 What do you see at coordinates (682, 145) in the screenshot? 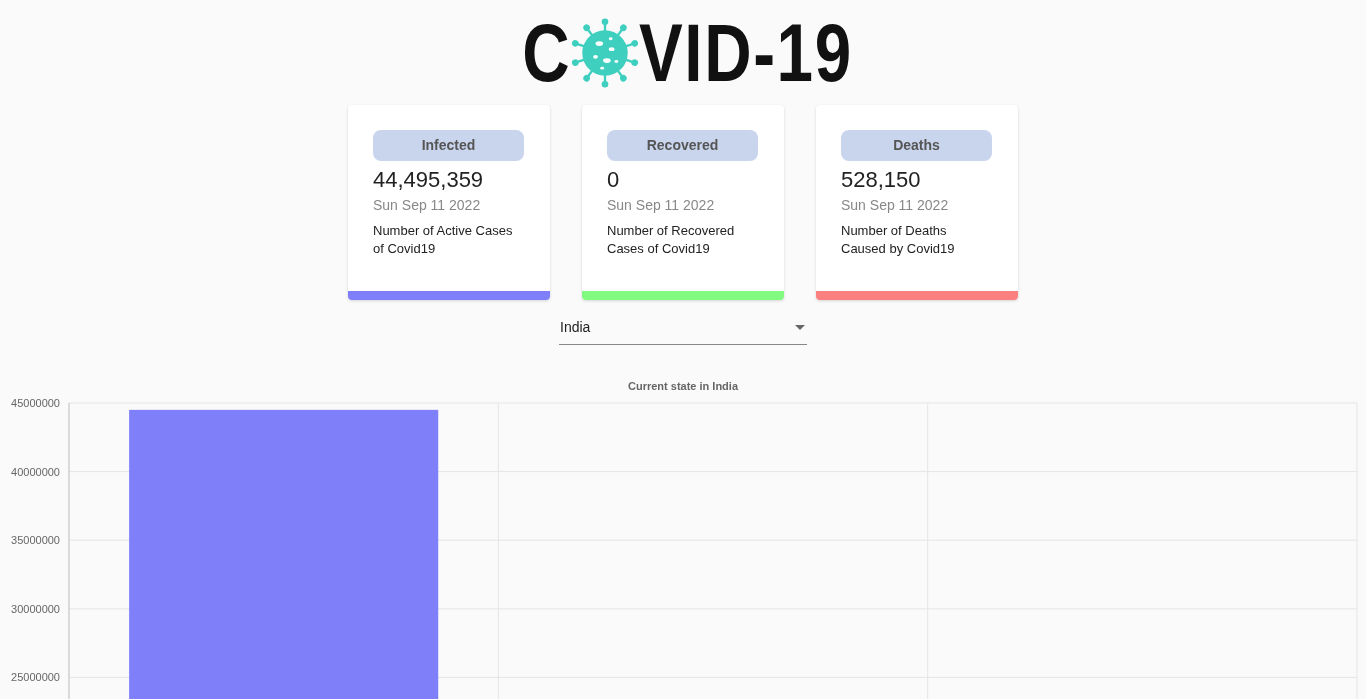
I see `card-title: Recovered` at bounding box center [682, 145].